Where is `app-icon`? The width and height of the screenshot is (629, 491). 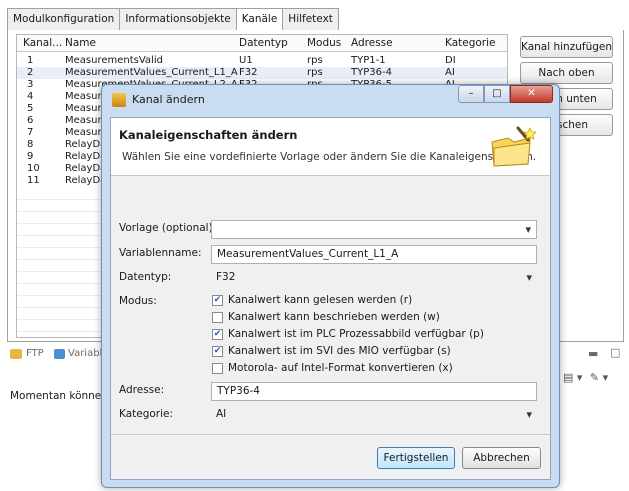
app-icon is located at coordinates (119, 100).